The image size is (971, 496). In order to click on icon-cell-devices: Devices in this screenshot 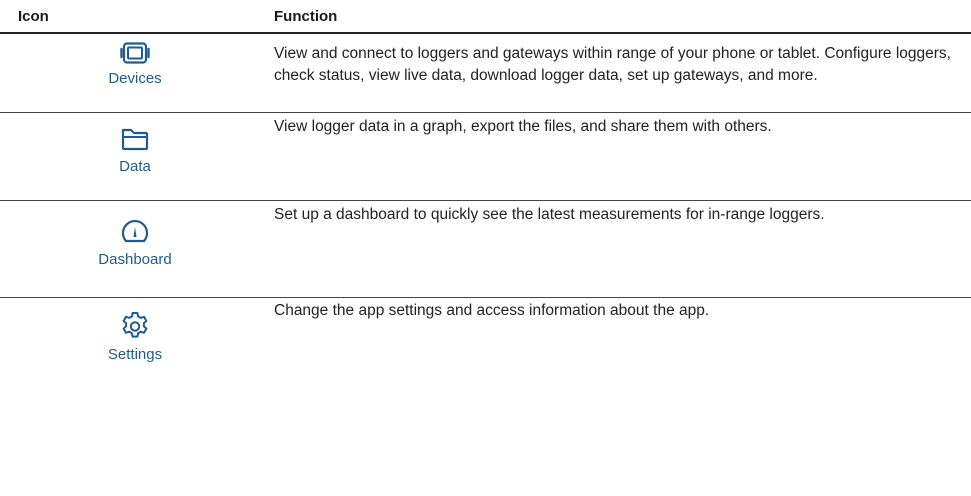, I will do `click(135, 64)`.